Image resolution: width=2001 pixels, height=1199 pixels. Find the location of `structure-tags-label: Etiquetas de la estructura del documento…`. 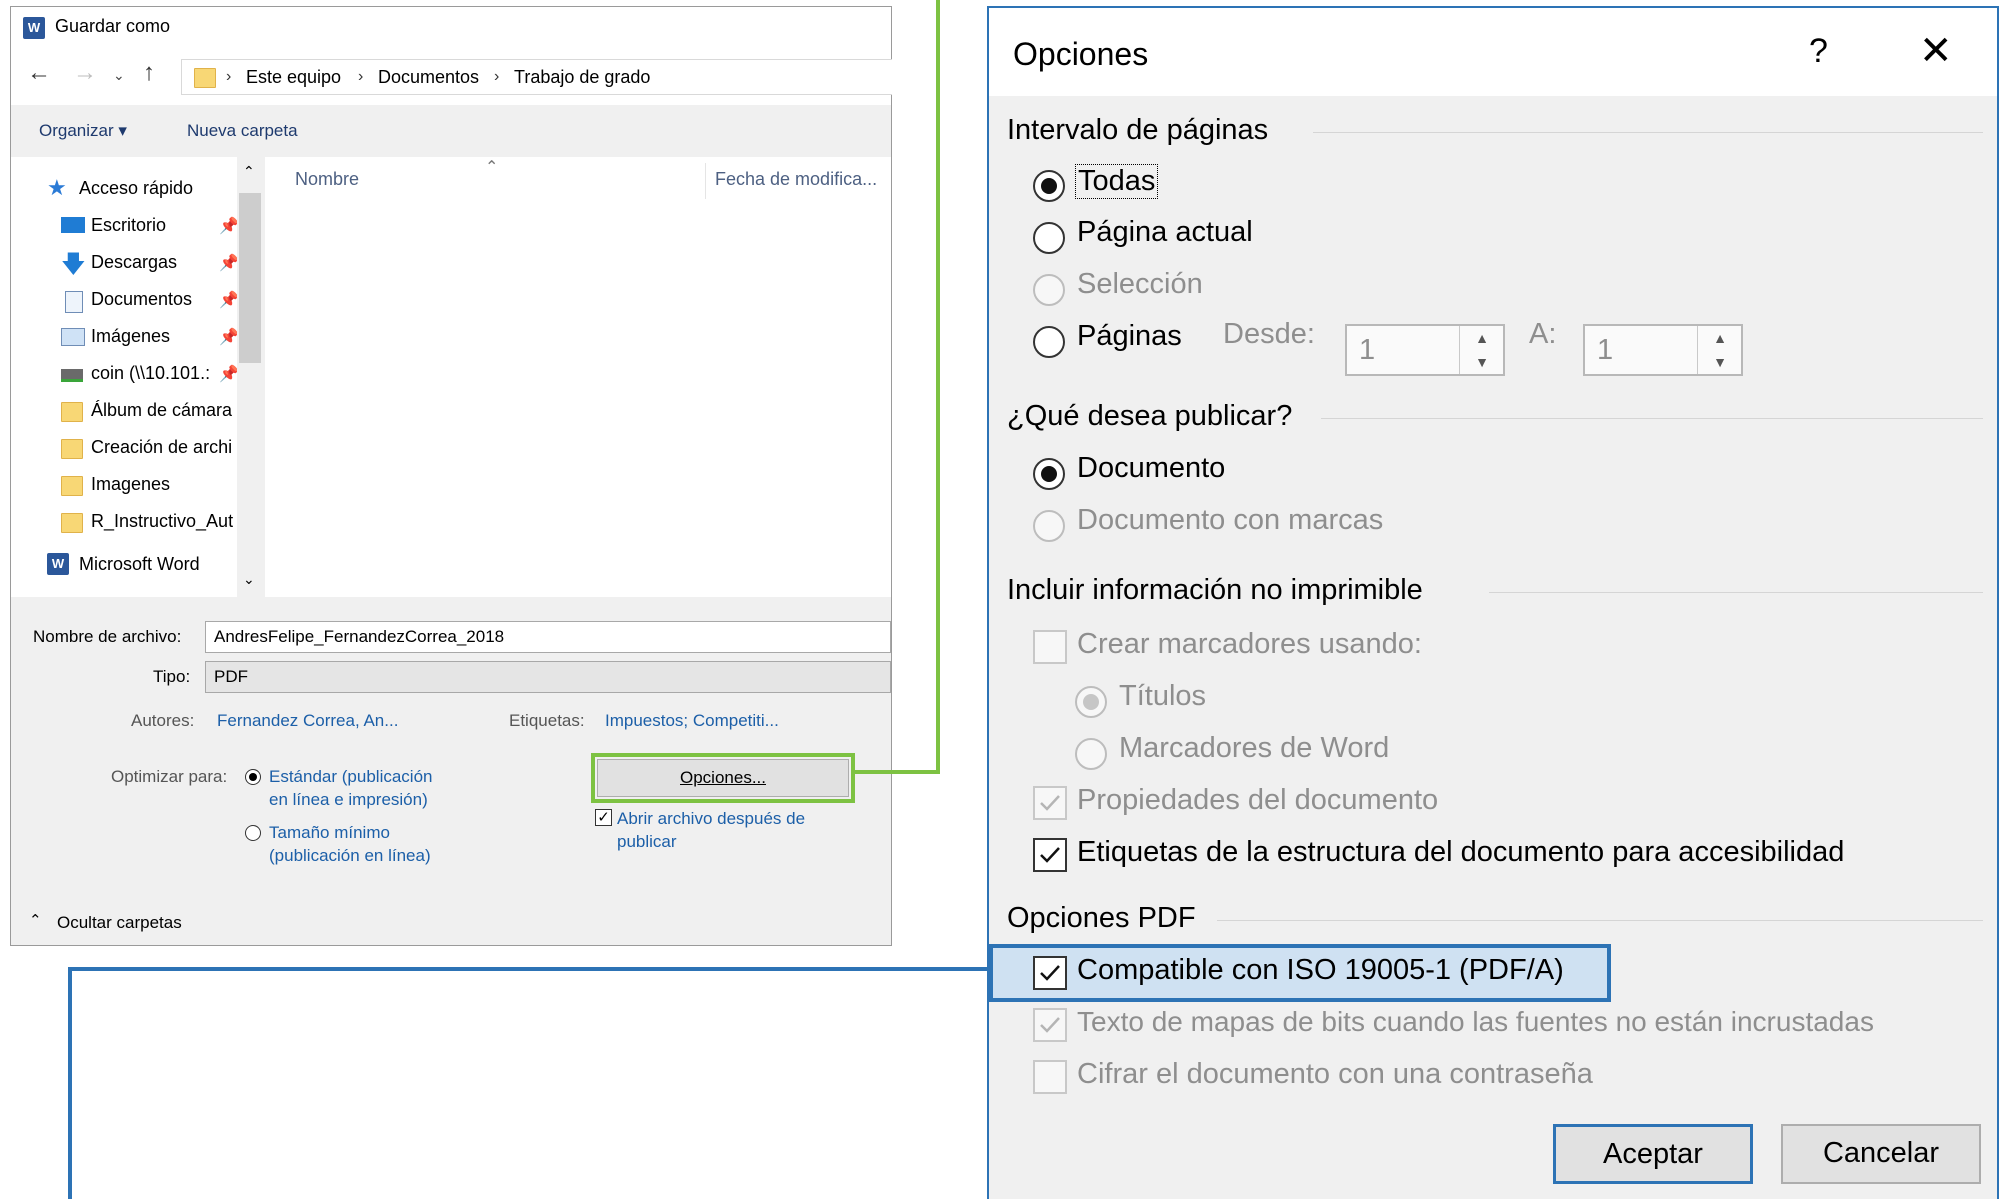

structure-tags-label: Etiquetas de la estructura del documento… is located at coordinates (1460, 852).